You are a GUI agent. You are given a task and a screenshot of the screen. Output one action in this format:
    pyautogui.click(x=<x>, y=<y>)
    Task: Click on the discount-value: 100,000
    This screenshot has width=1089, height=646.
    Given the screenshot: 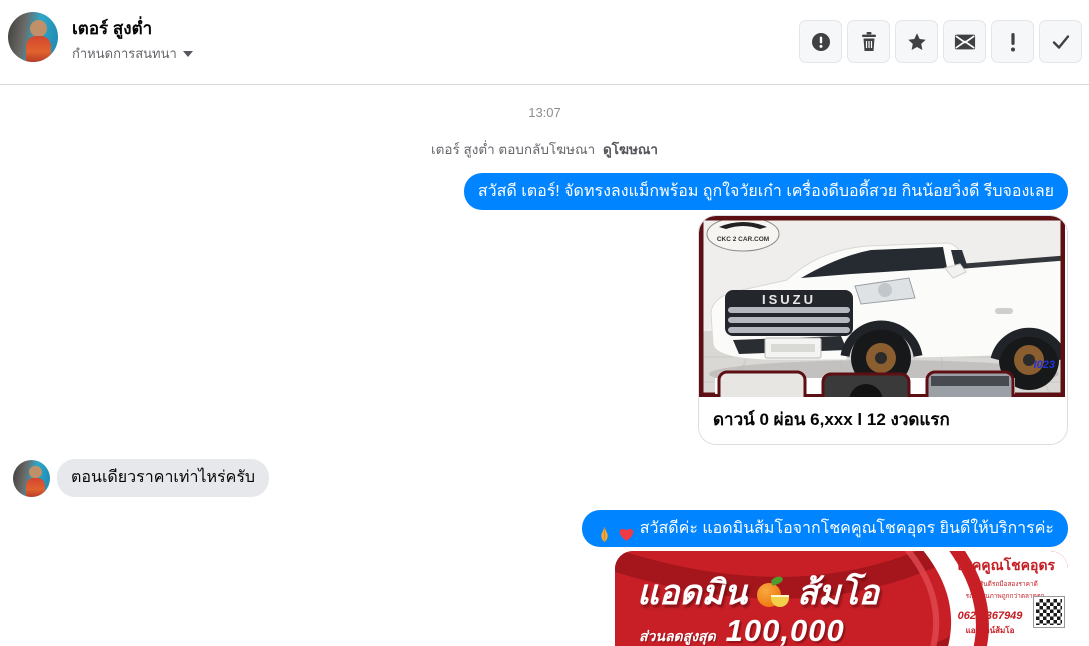 What is the action you would take?
    pyautogui.click(x=785, y=629)
    